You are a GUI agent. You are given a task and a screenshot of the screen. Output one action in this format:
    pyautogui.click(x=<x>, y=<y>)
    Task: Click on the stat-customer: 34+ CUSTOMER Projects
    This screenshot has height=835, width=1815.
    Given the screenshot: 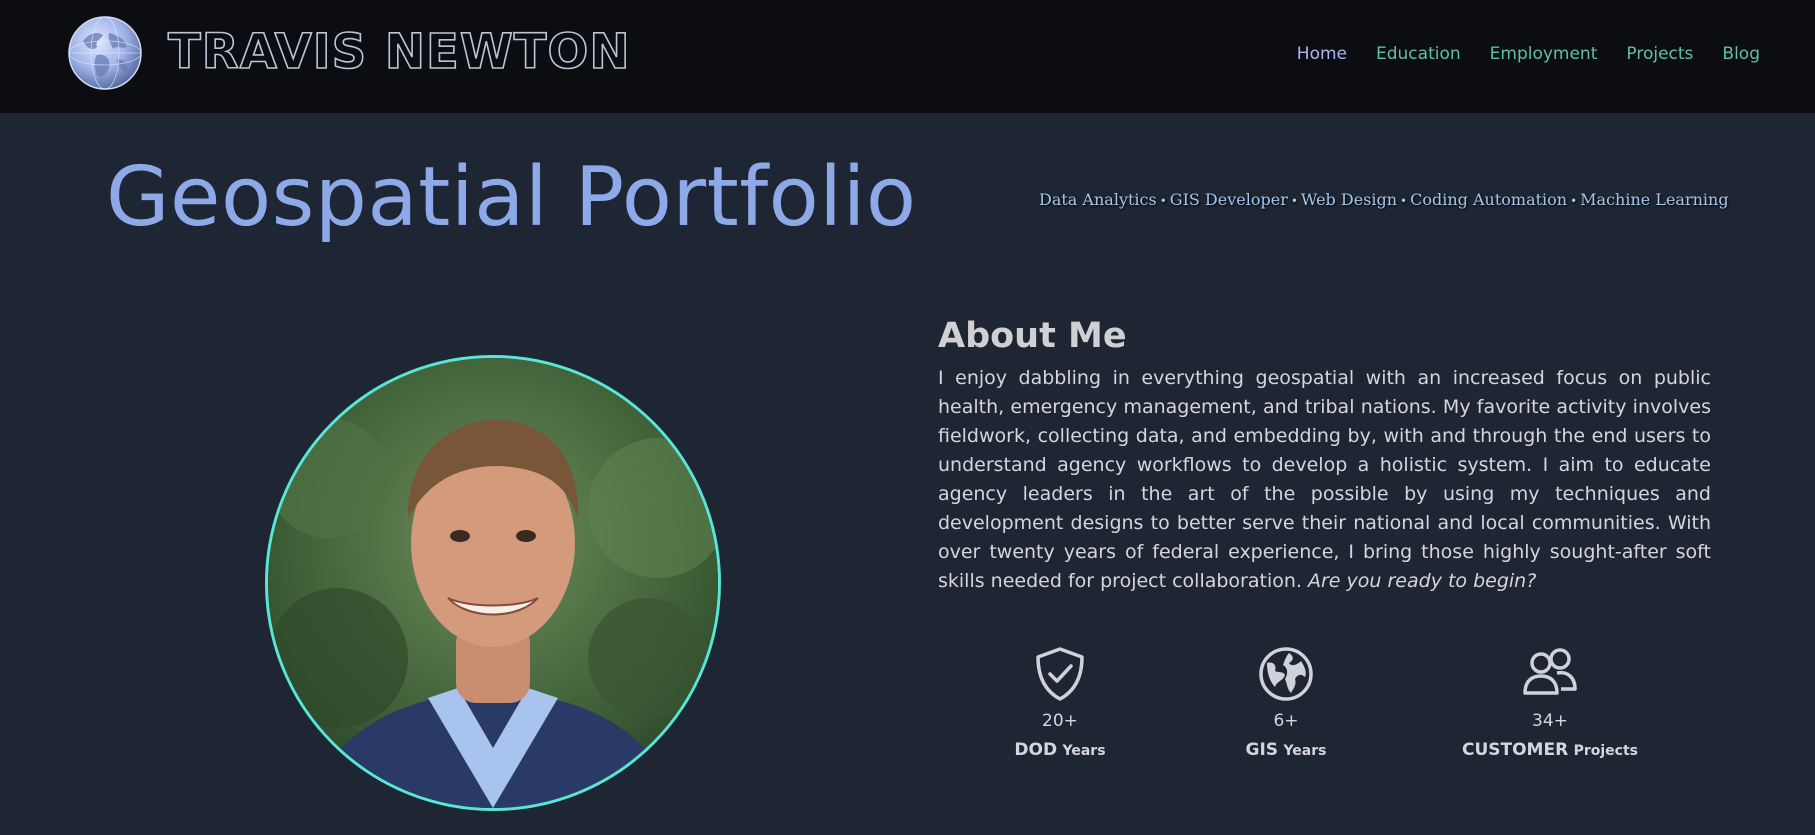 What is the action you would take?
    pyautogui.click(x=1550, y=702)
    